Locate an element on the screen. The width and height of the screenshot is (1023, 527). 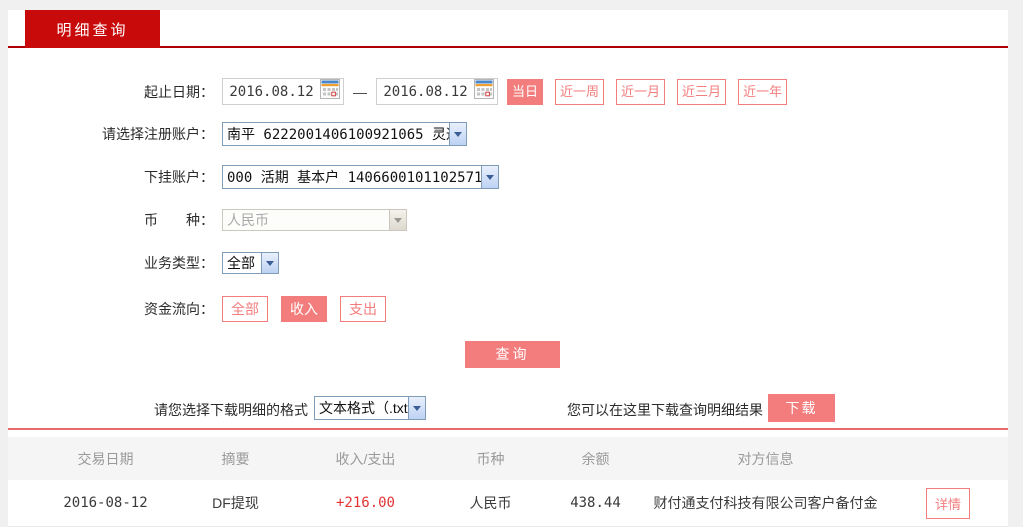
download-format-value: 文本格式（.txt） is located at coordinates (363, 408).